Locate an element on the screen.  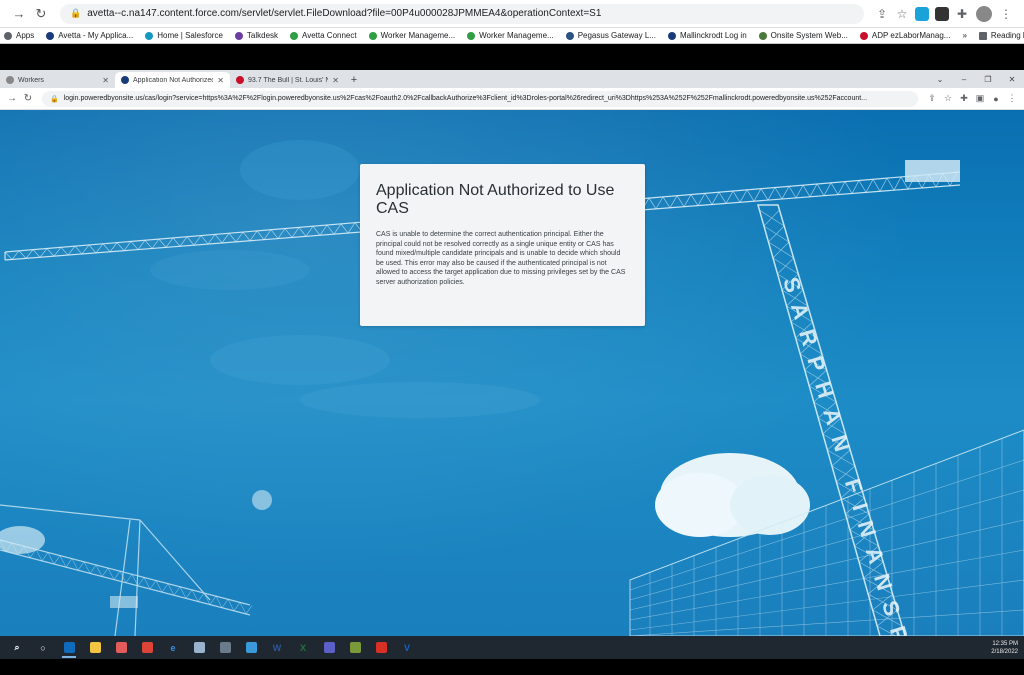
apps-shortcut: Apps is located at coordinates (19, 35).